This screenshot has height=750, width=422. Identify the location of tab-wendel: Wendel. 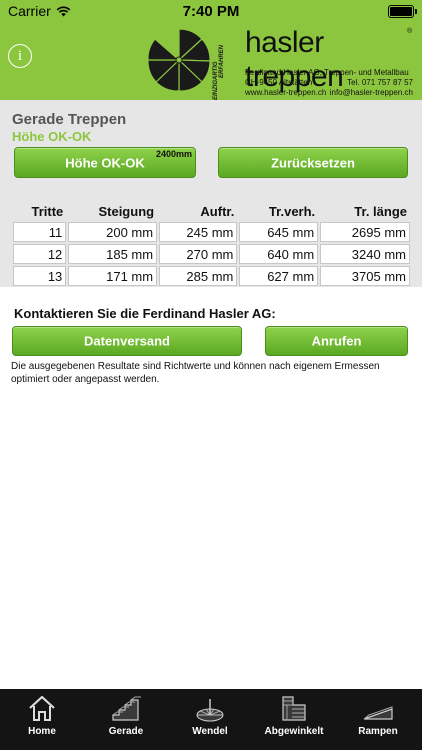
(210, 719).